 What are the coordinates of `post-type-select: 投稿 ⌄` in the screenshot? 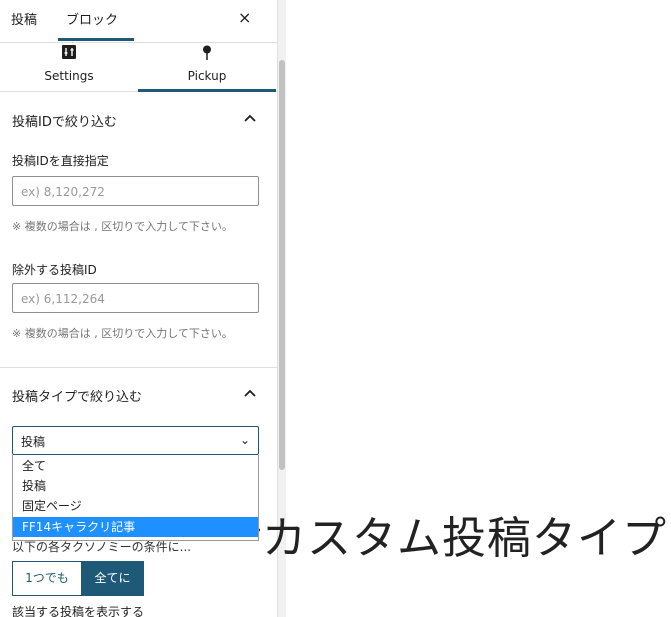 It's located at (135, 440).